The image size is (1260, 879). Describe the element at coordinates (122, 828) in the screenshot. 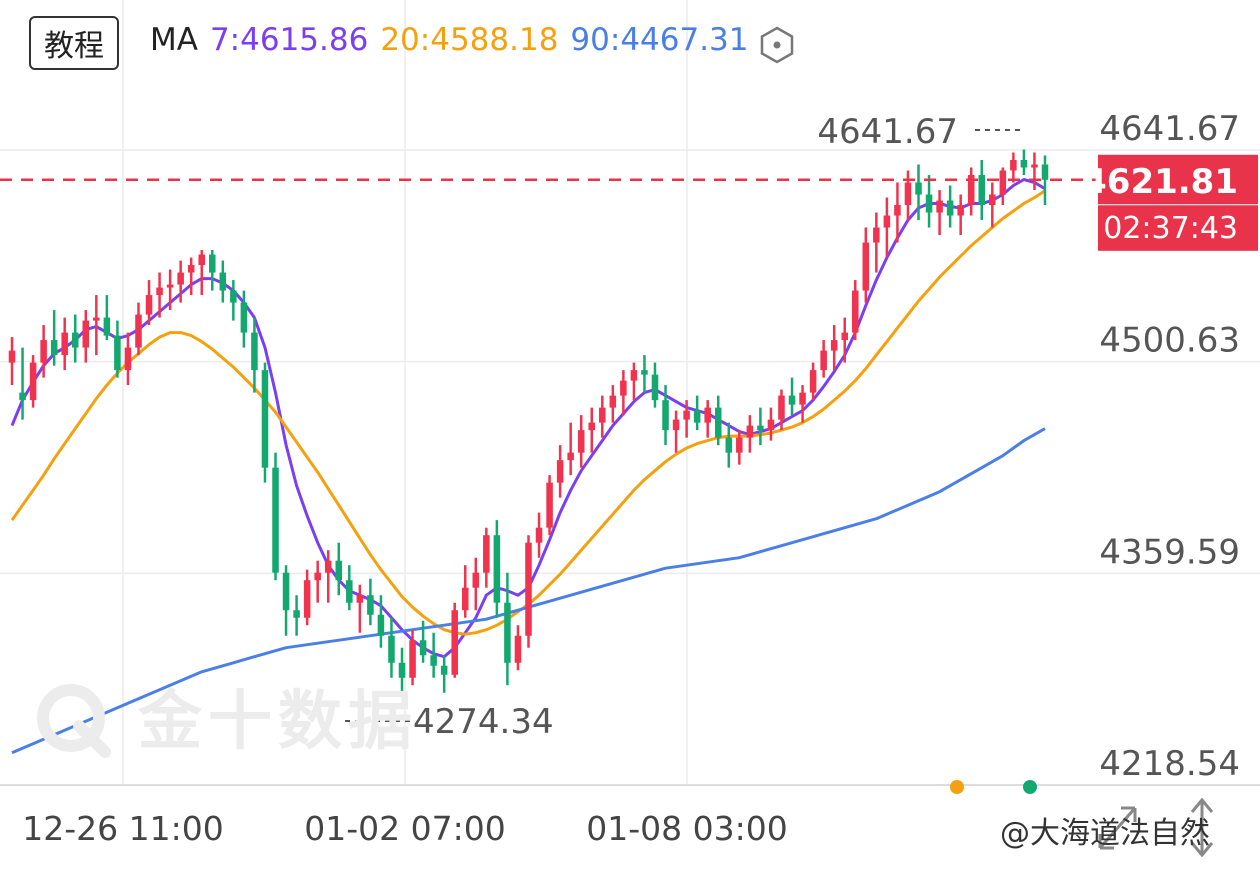

I see `time-tick-label: 12-26 11:00` at that location.